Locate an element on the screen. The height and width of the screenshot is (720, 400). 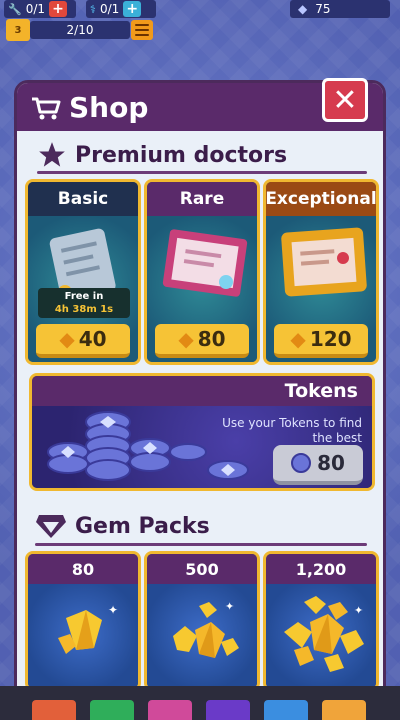
gem-pack-card: 1,200 ✦ is located at coordinates (321, 621).